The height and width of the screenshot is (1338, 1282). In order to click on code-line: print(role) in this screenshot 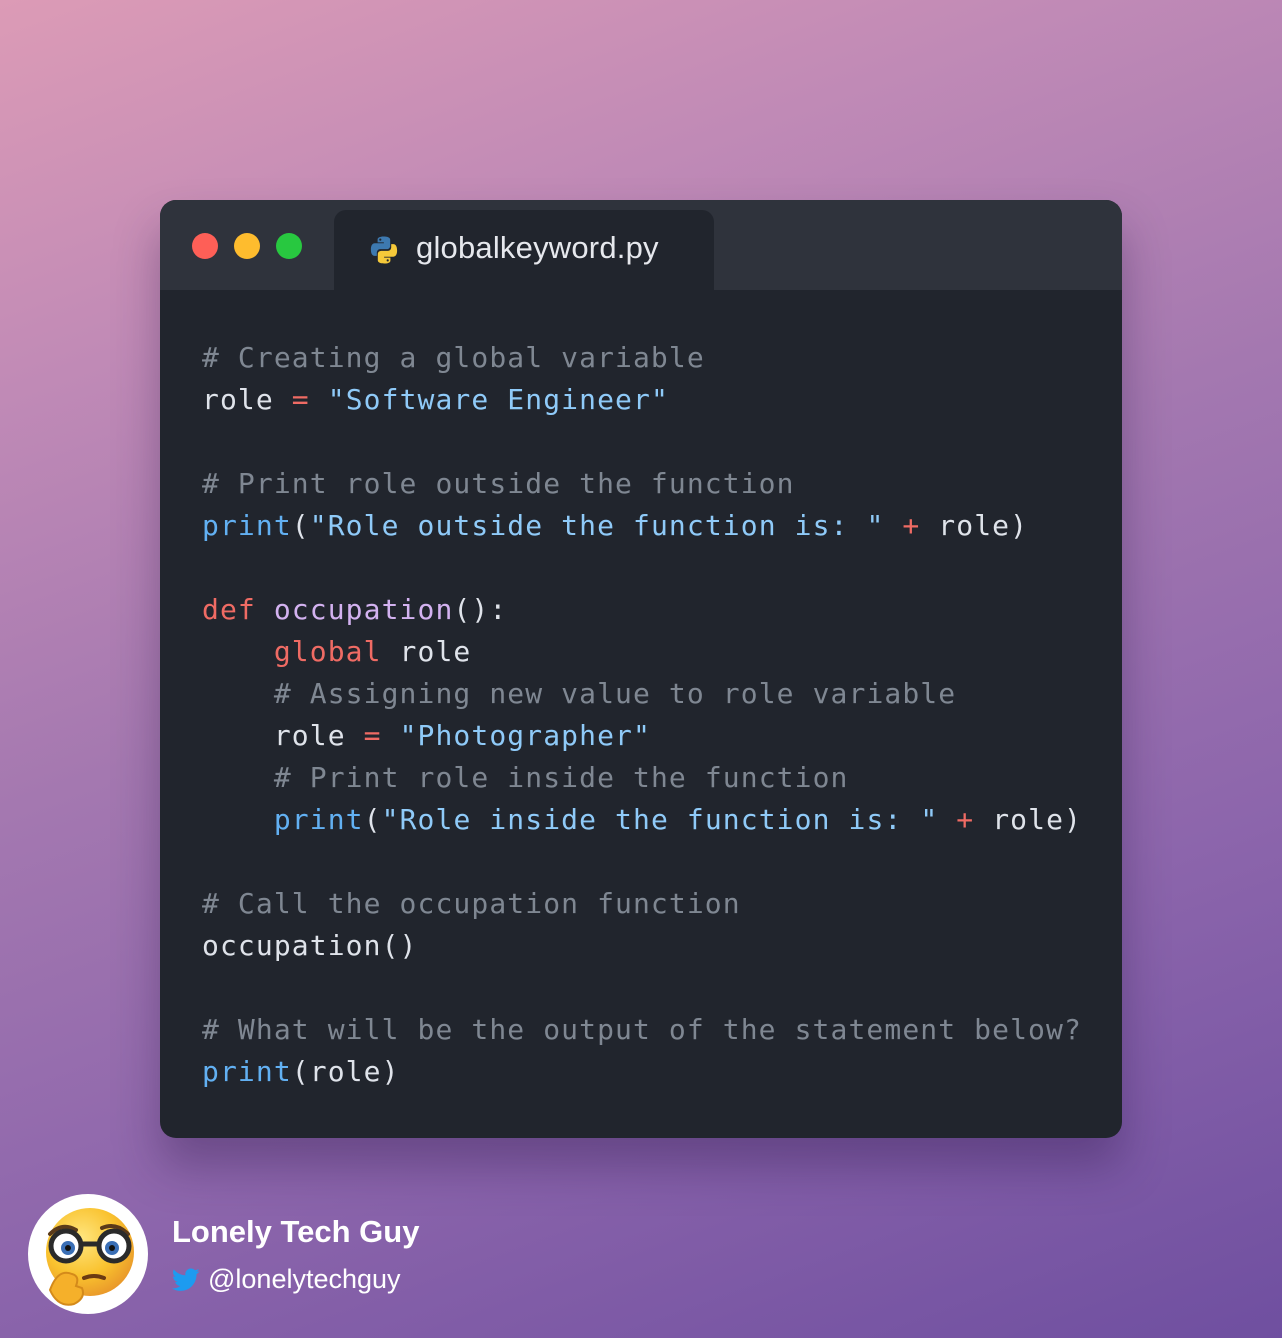, I will do `click(642, 1072)`.